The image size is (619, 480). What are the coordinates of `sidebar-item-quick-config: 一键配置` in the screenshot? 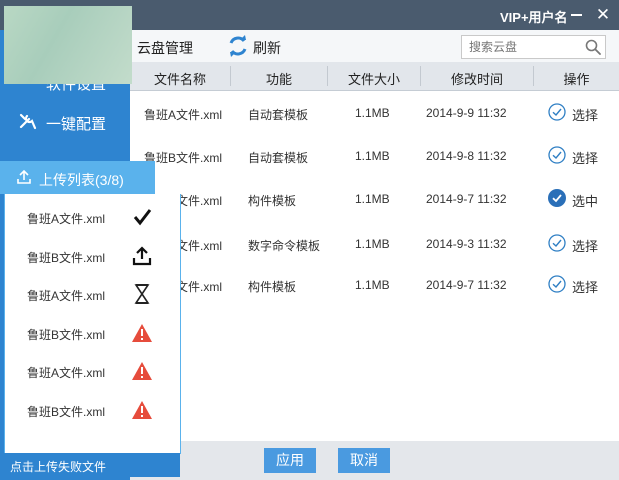 It's located at (67, 122).